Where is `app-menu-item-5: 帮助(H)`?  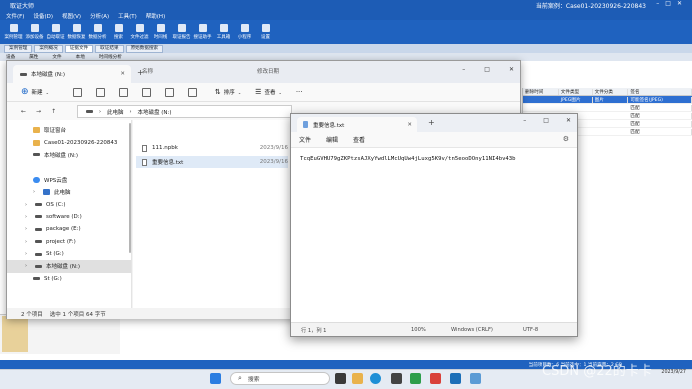 app-menu-item-5: 帮助(H) is located at coordinates (155, 16).